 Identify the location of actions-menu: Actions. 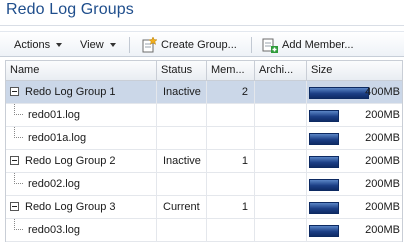
(38, 44).